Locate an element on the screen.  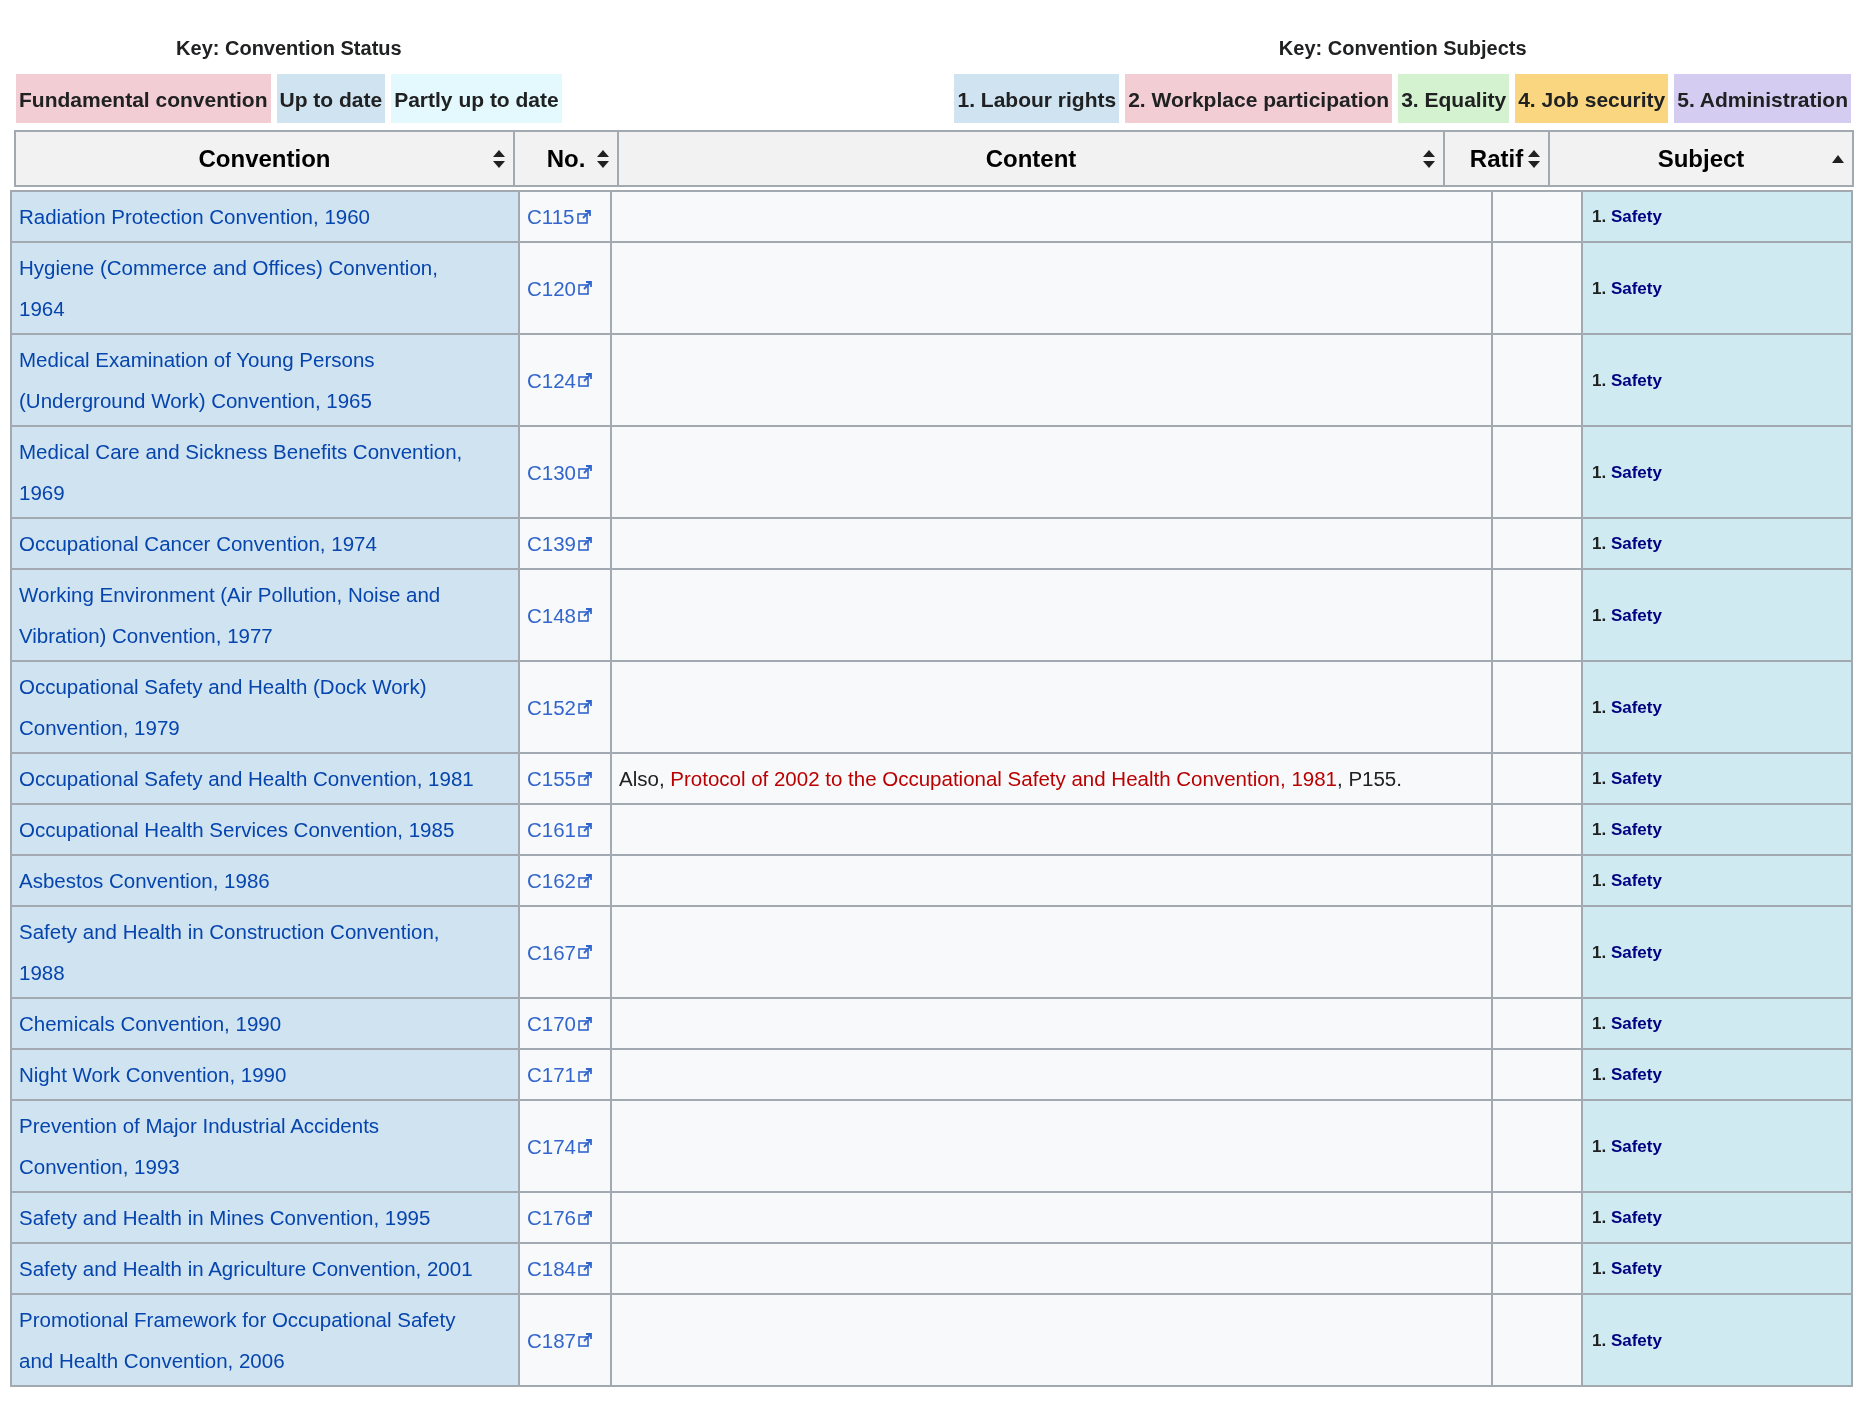
key-item: 3. Equality is located at coordinates (1454, 98).